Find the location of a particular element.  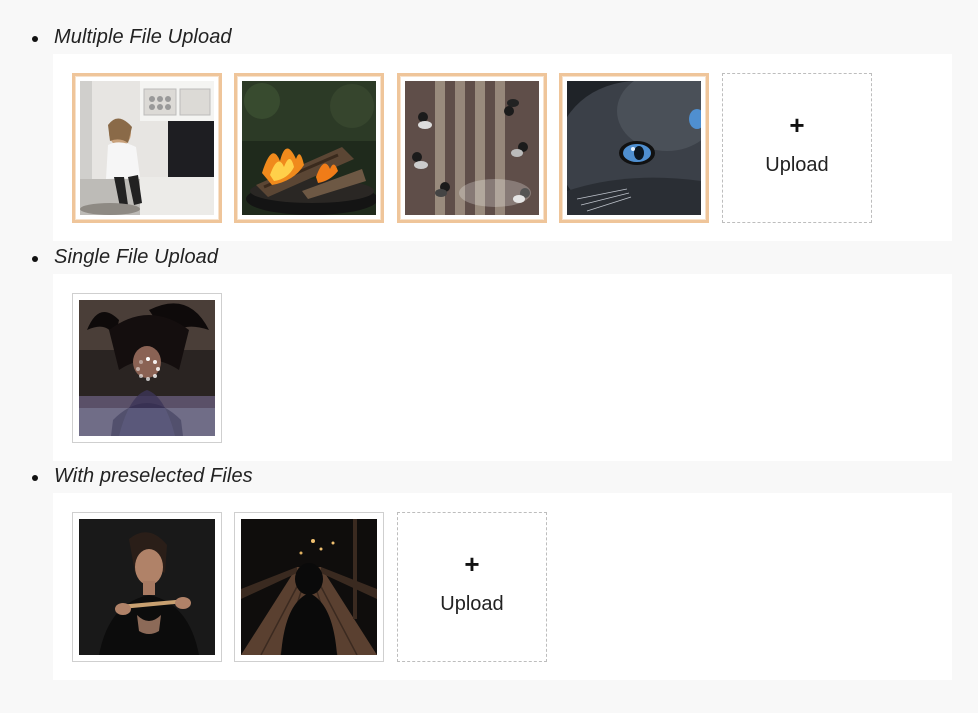

photo-person-on-pier is located at coordinates (309, 587).